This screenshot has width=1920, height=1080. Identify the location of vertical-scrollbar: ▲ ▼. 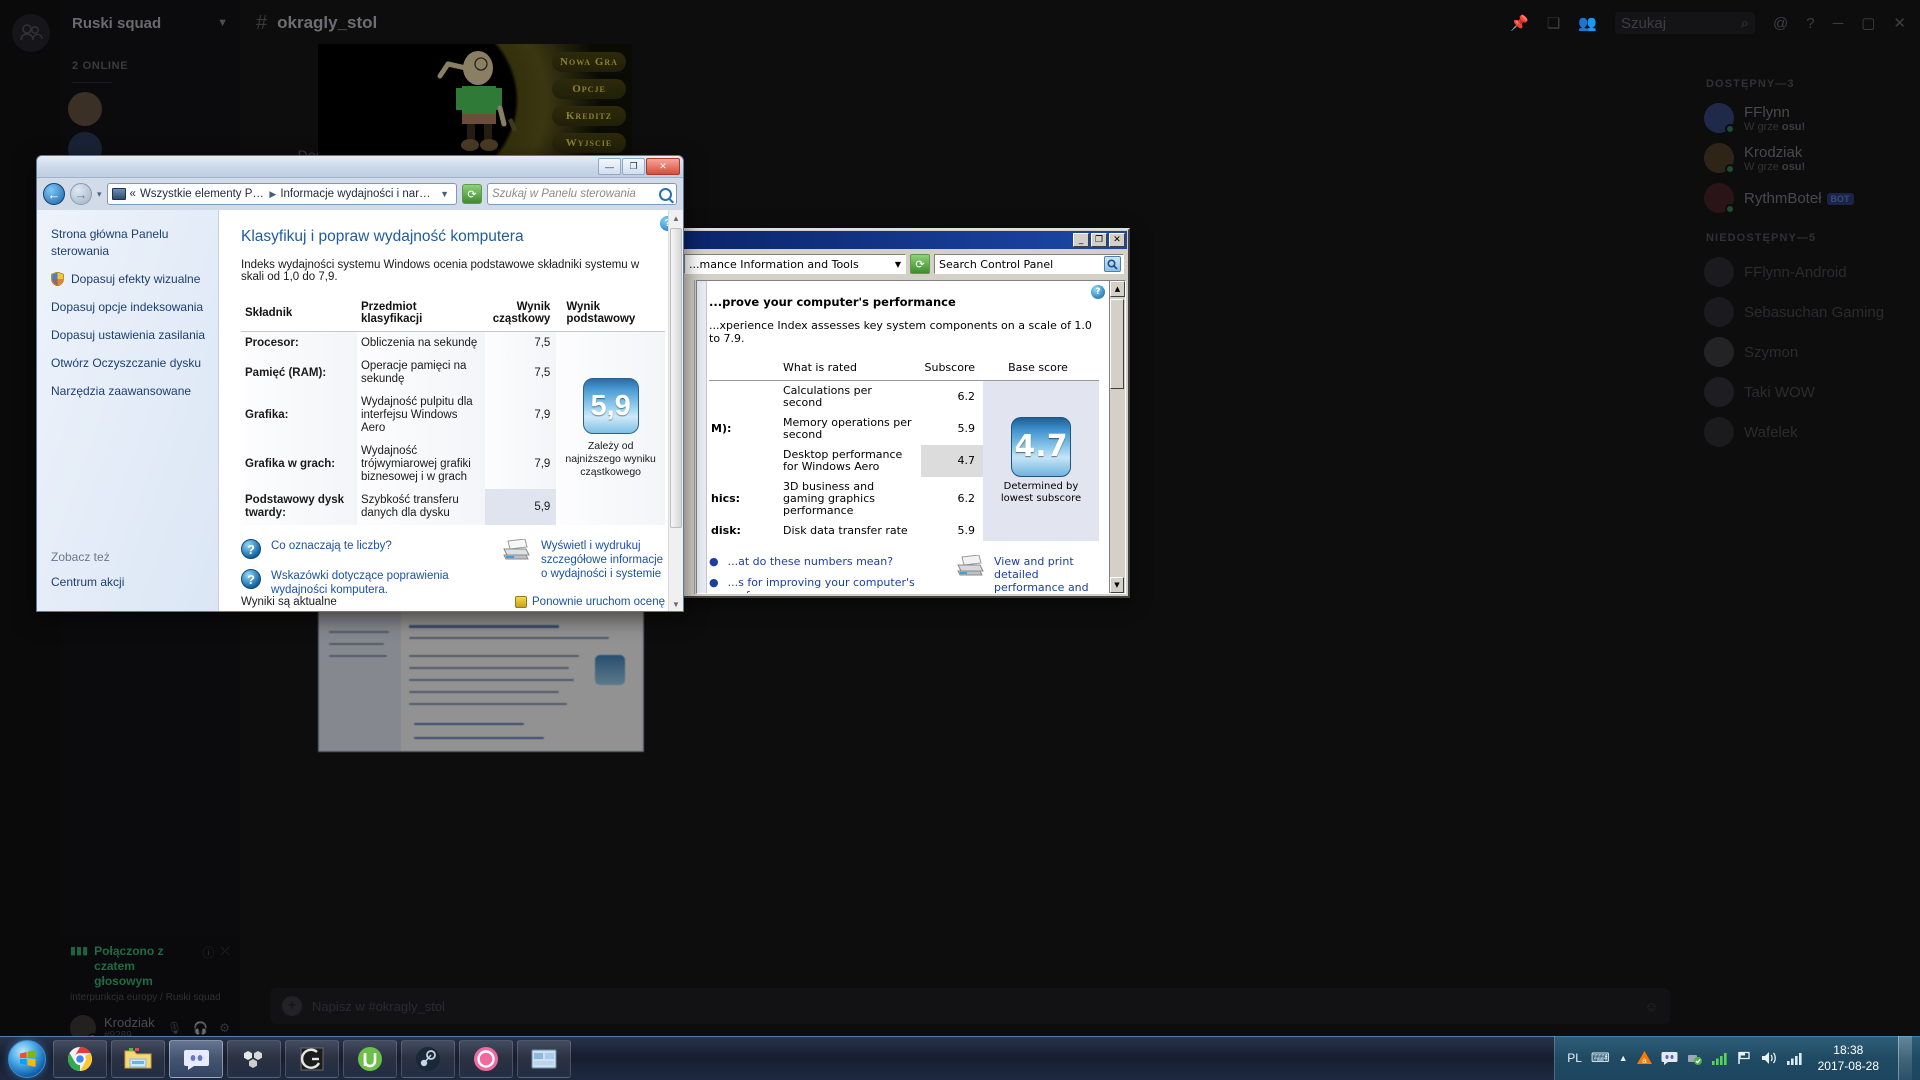
(675, 410).